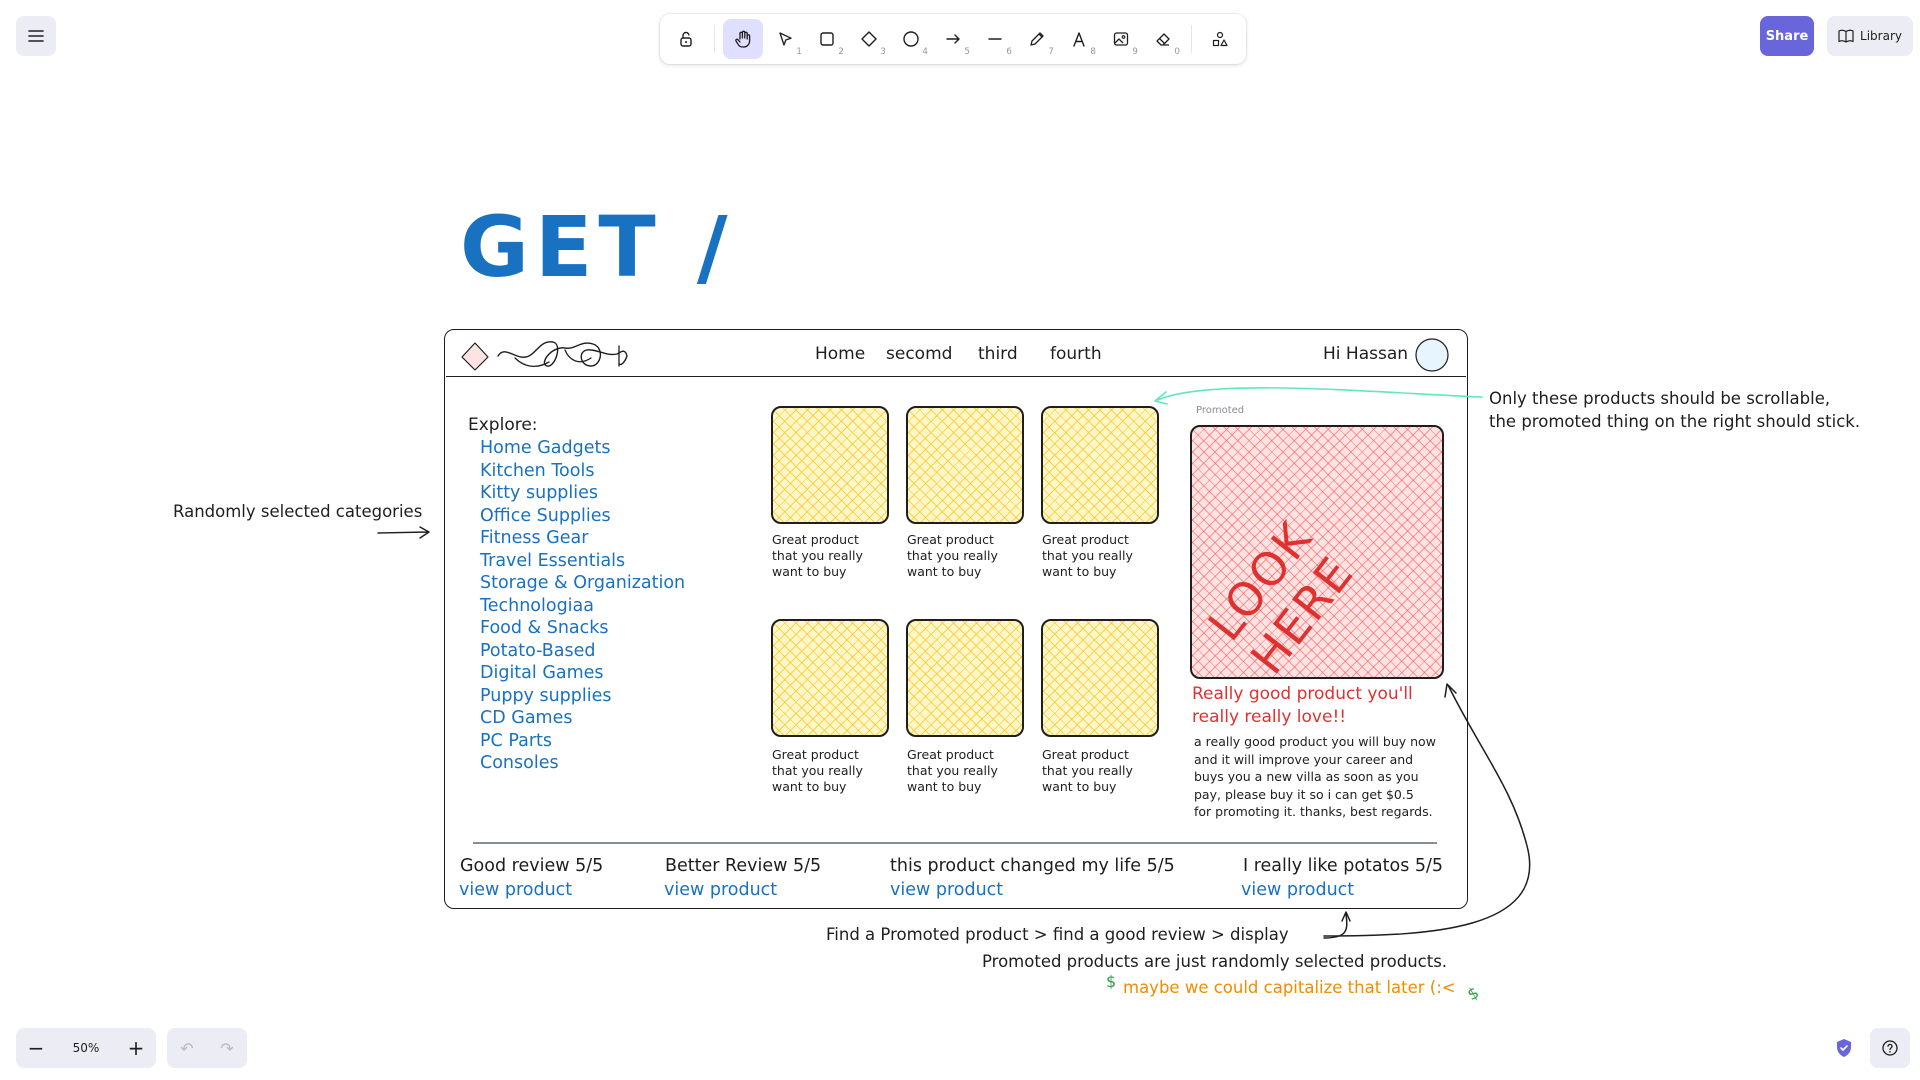 The image size is (1920, 1080). Describe the element at coordinates (1318, 396) in the screenshot. I see `scroll-arrow` at that location.